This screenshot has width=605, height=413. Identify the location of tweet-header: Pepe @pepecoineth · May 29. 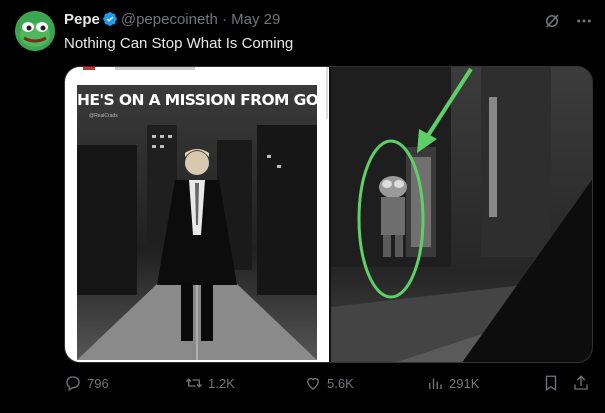
(172, 20).